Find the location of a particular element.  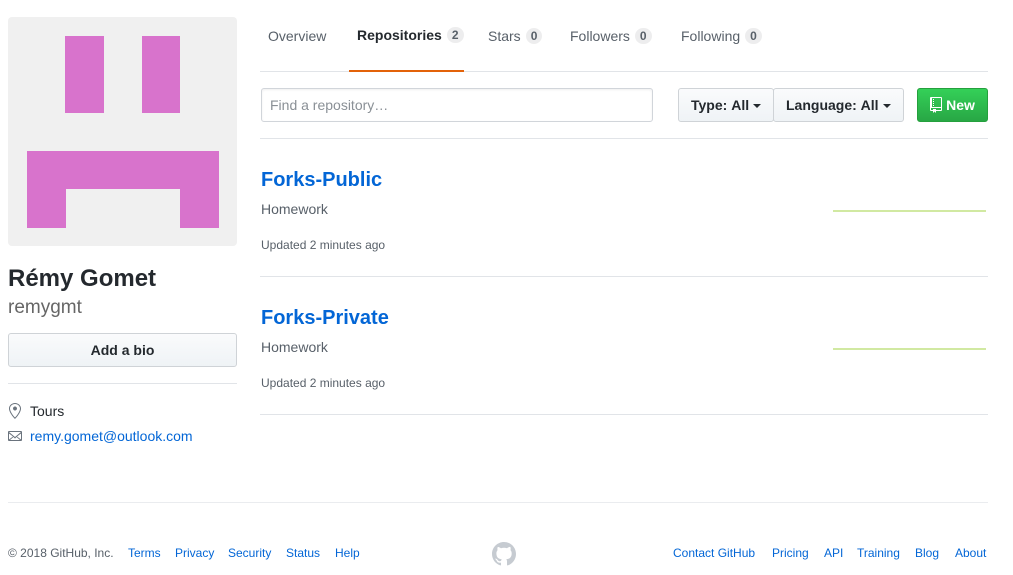

email-item: remy.gomet@outlook.com is located at coordinates (100, 436).